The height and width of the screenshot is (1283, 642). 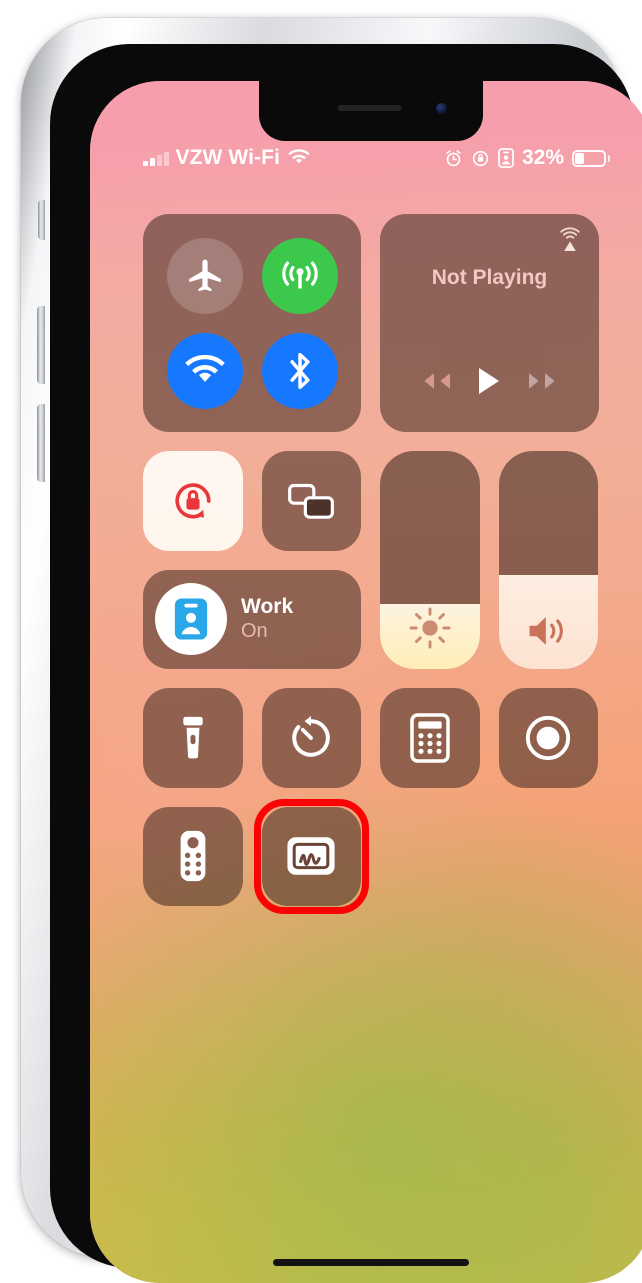 I want to click on flashlight-tile, so click(x=193, y=738).